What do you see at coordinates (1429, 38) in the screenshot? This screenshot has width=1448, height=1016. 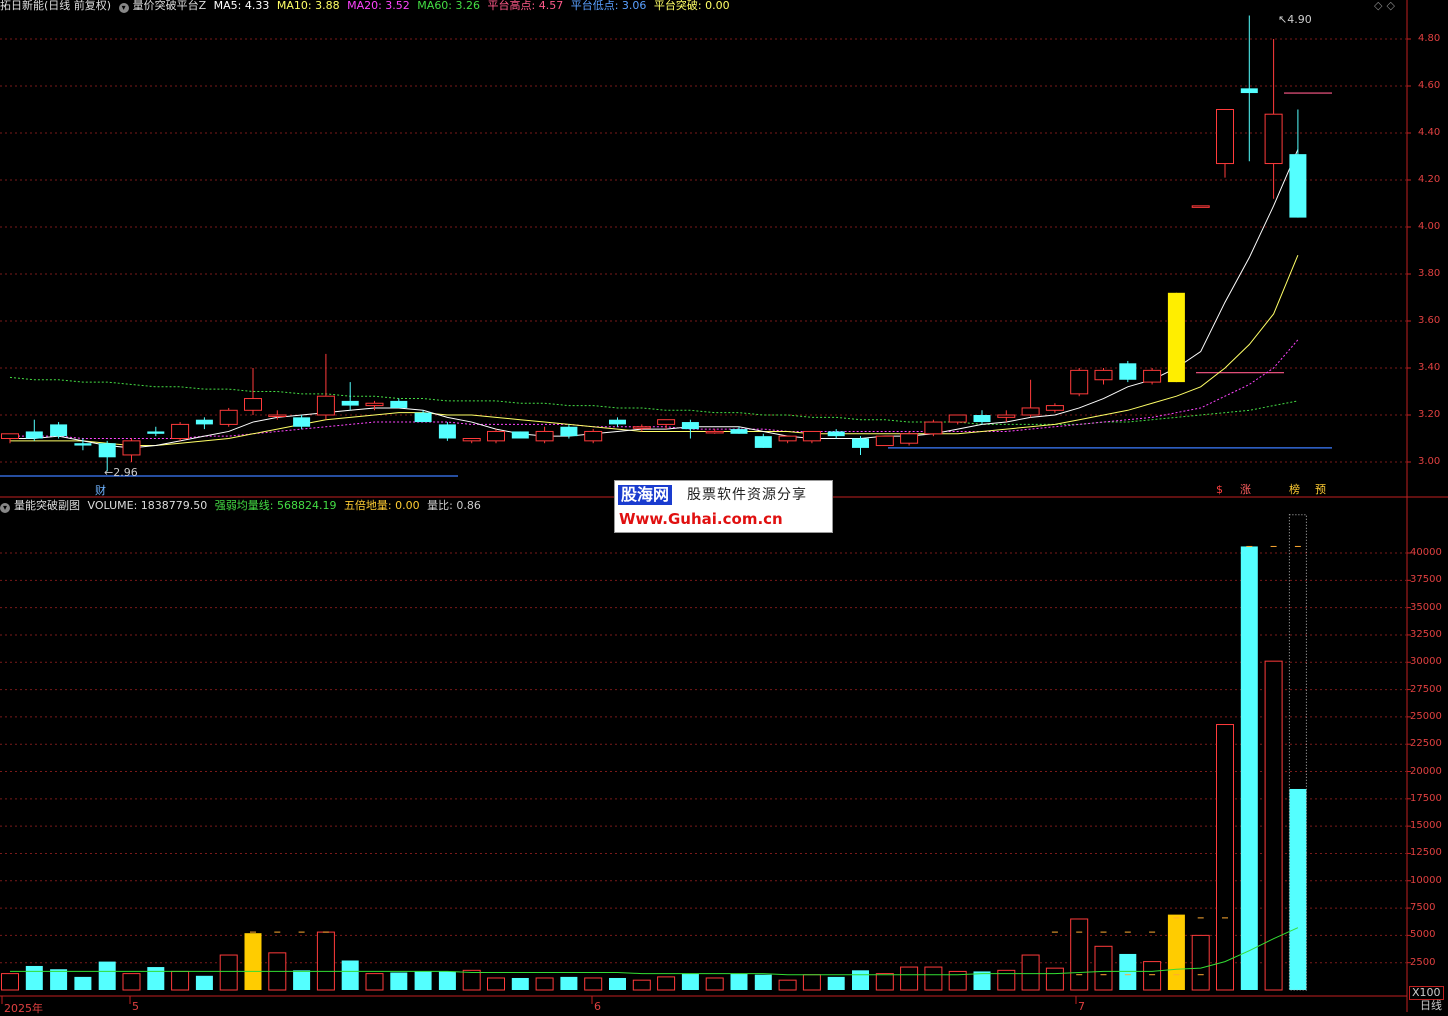 I see `price-tick-label: 4.80` at bounding box center [1429, 38].